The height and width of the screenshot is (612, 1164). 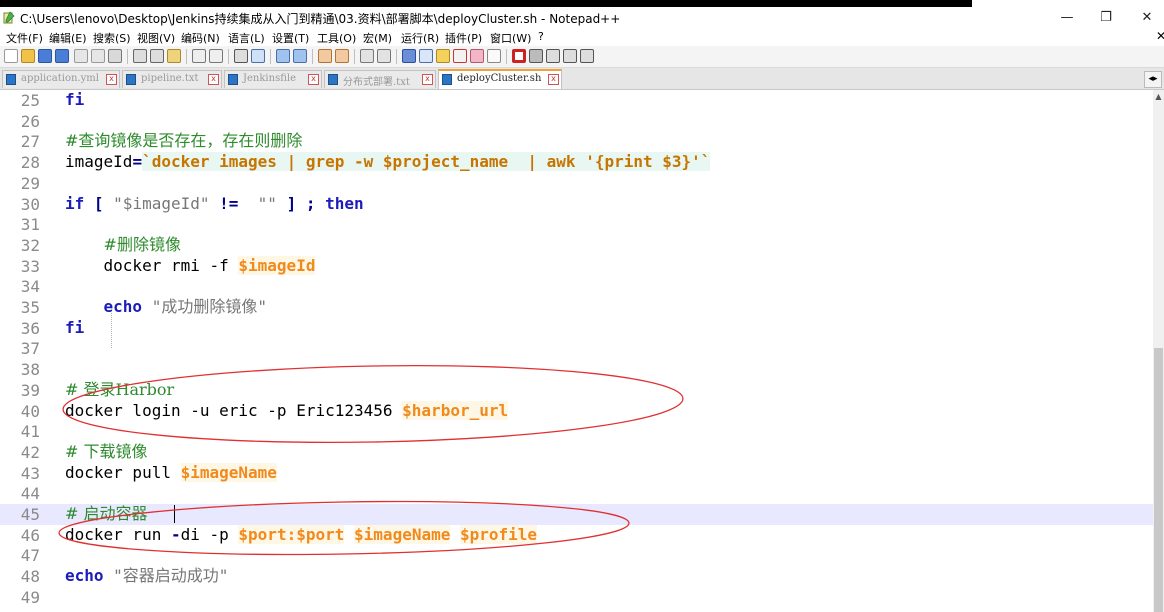 What do you see at coordinates (137, 162) in the screenshot?
I see `code-token: =` at bounding box center [137, 162].